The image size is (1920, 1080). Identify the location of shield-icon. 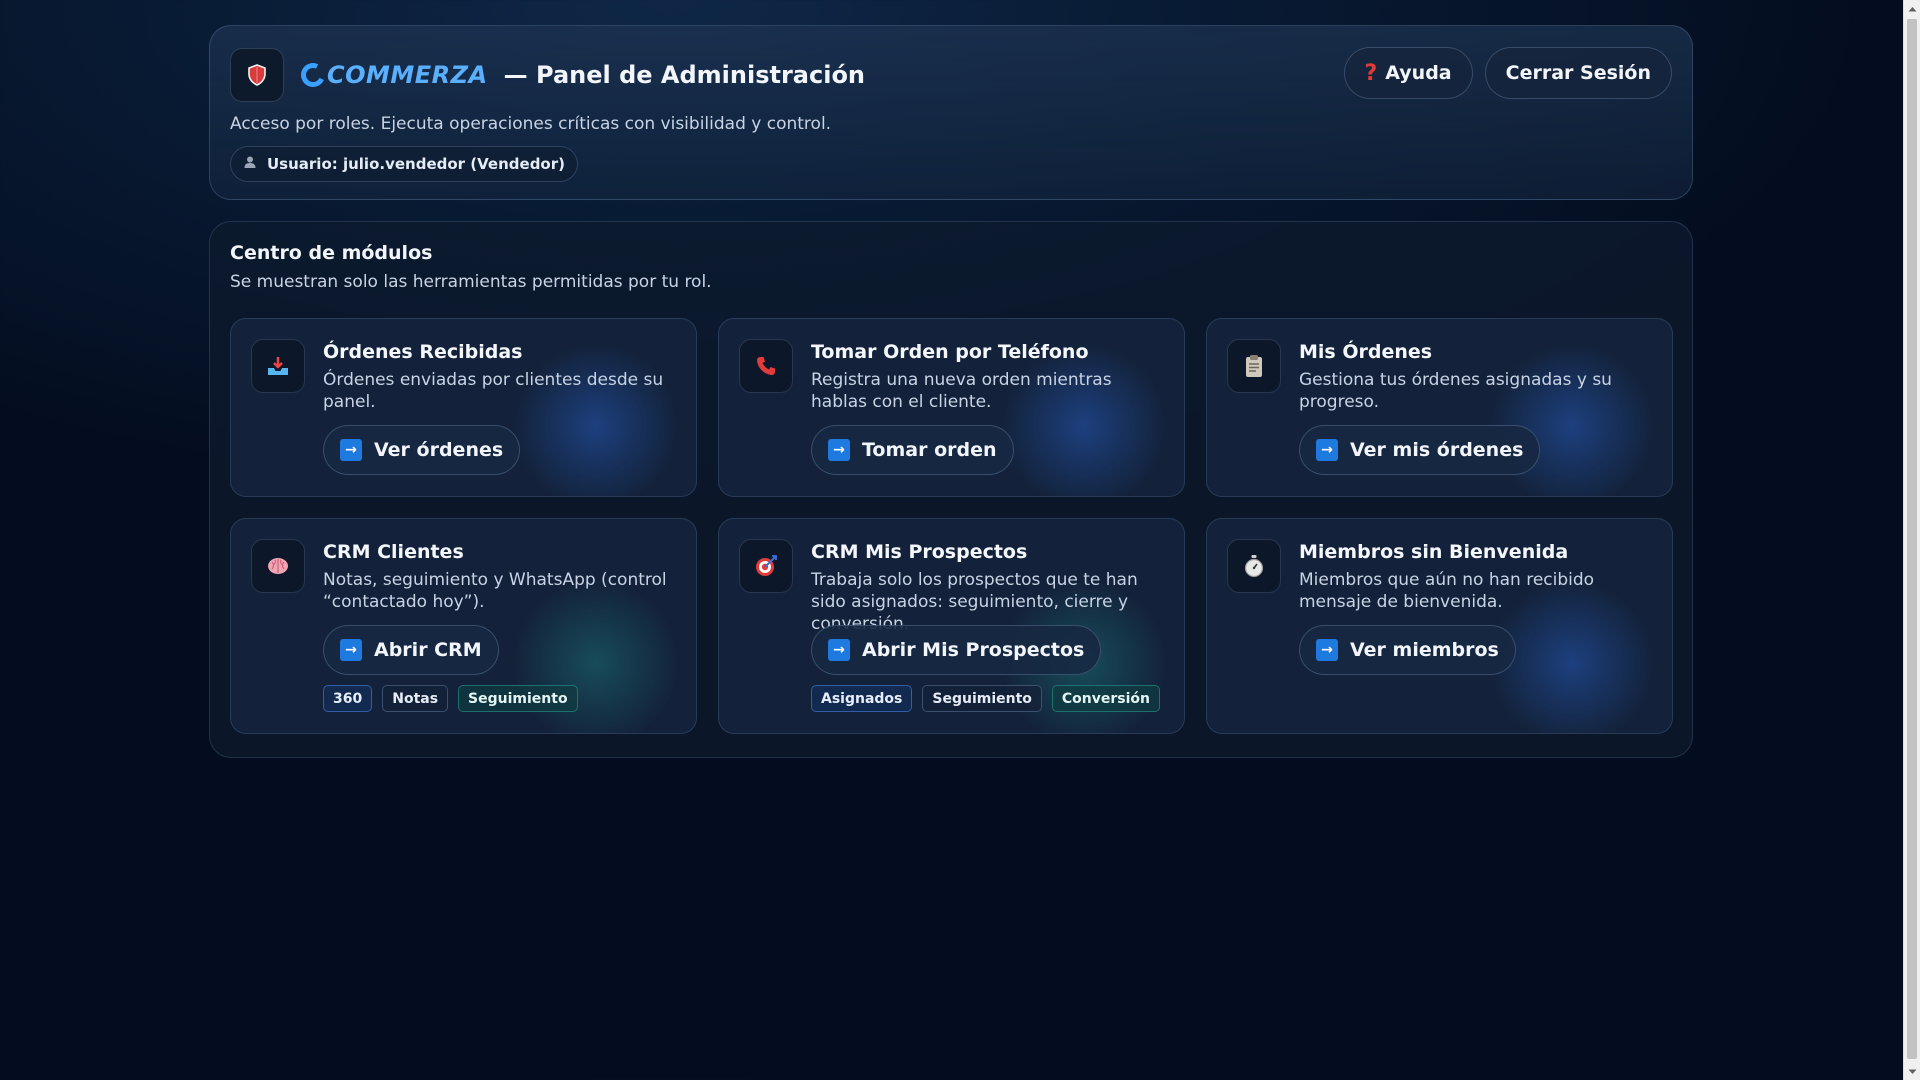
(257, 75).